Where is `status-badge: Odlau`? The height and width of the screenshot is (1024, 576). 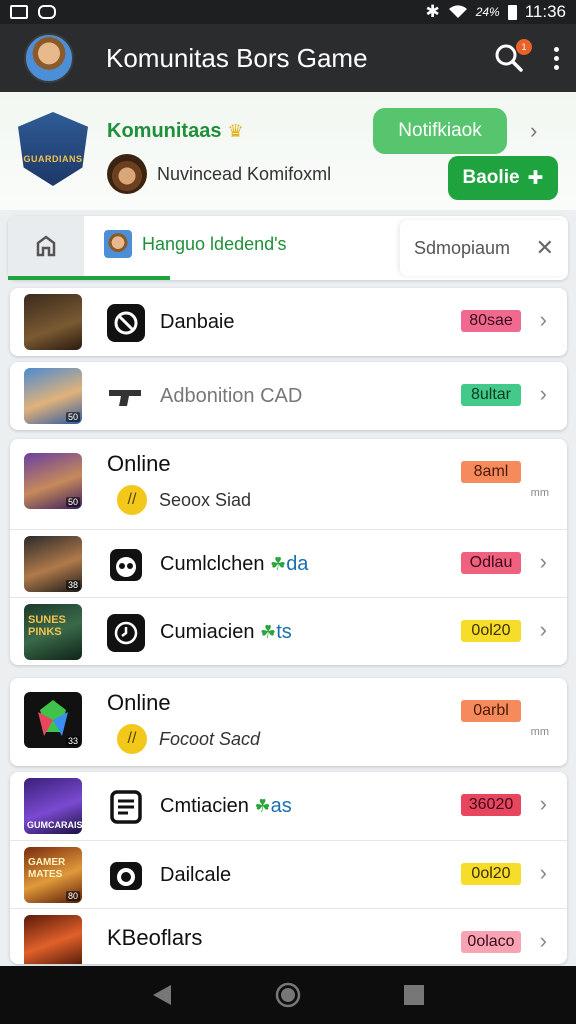 status-badge: Odlau is located at coordinates (491, 563).